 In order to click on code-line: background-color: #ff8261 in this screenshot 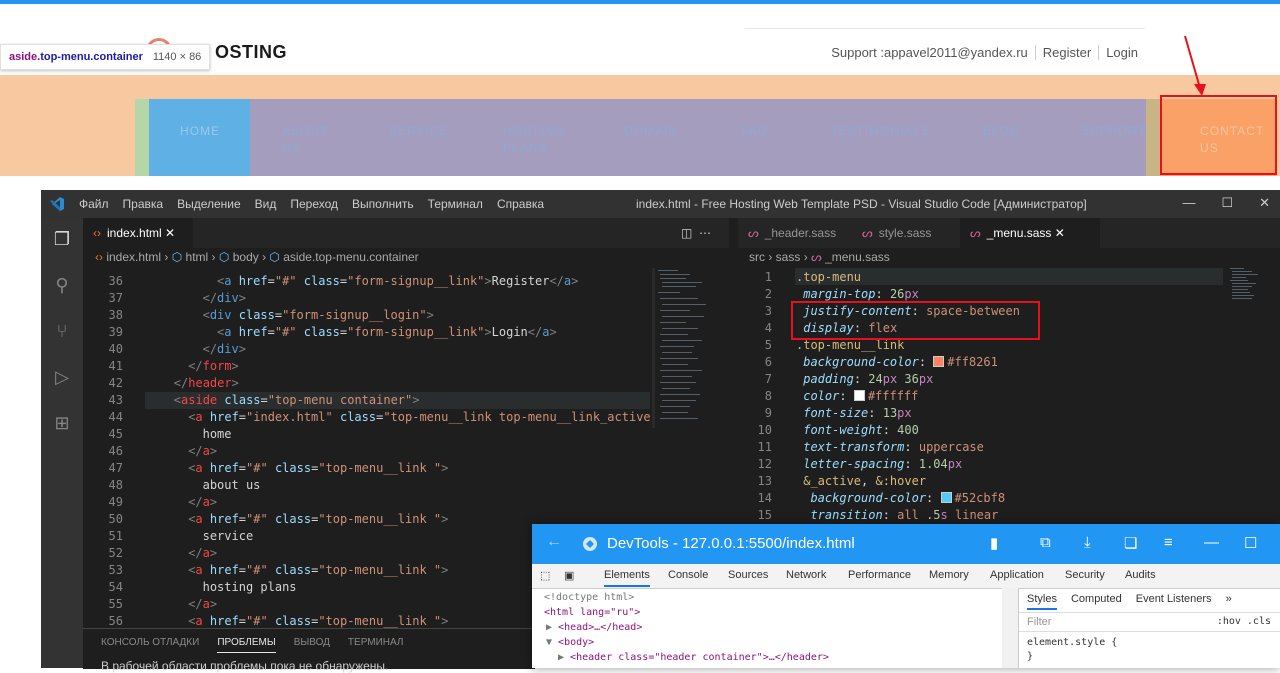, I will do `click(897, 362)`.